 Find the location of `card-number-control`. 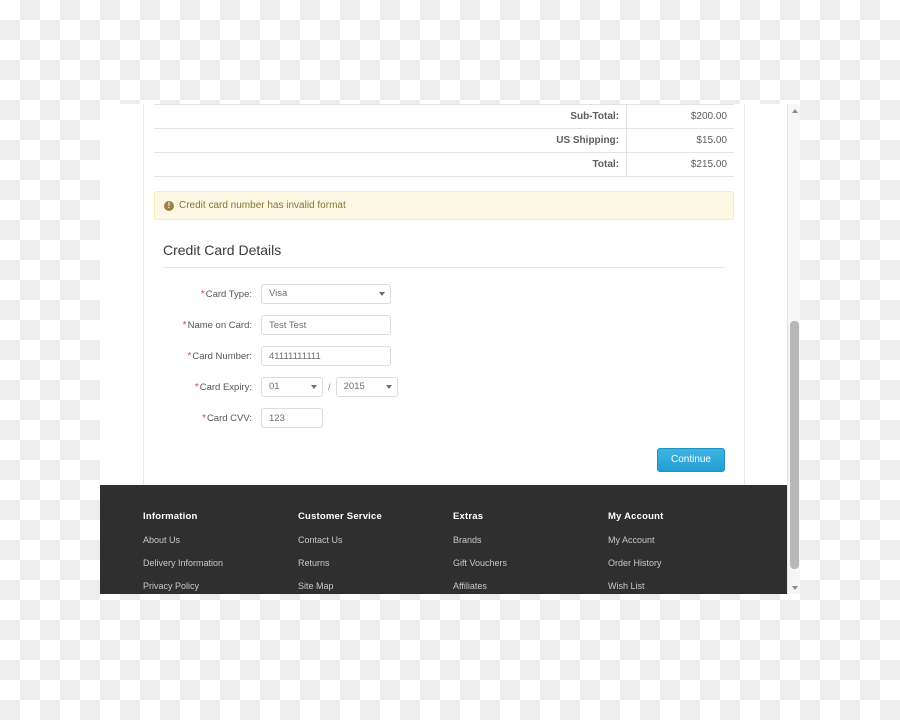

card-number-control is located at coordinates (326, 356).